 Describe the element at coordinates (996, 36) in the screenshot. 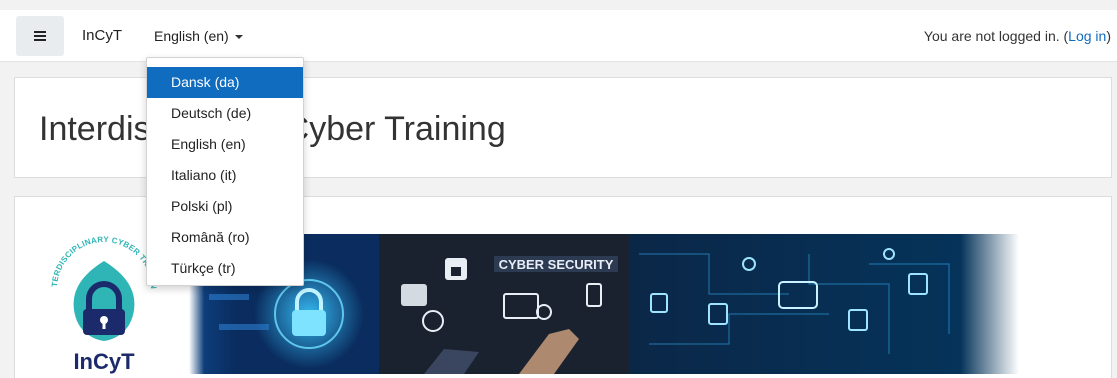

I see `login-status-prefix: You are not logged in. (` at that location.